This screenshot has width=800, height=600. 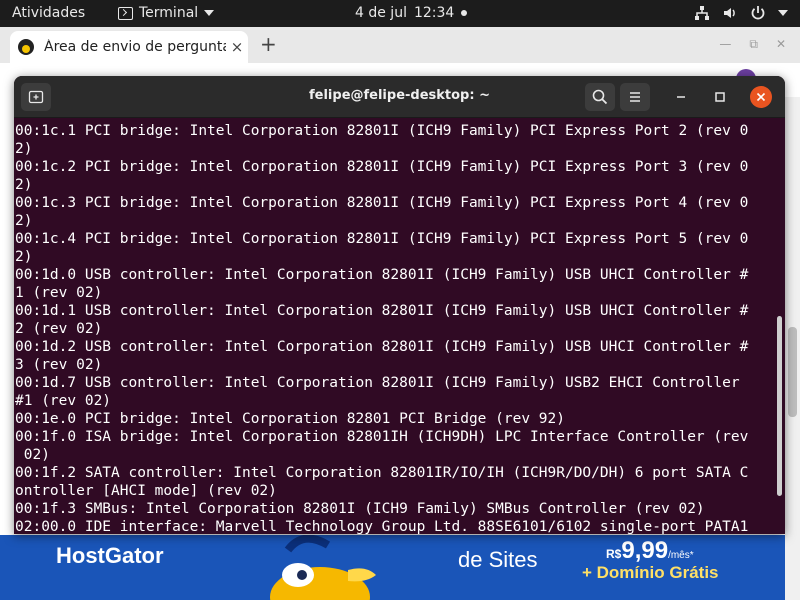 I want to click on browser-tab: Área de envio de pergunta ×, so click(x=129, y=47).